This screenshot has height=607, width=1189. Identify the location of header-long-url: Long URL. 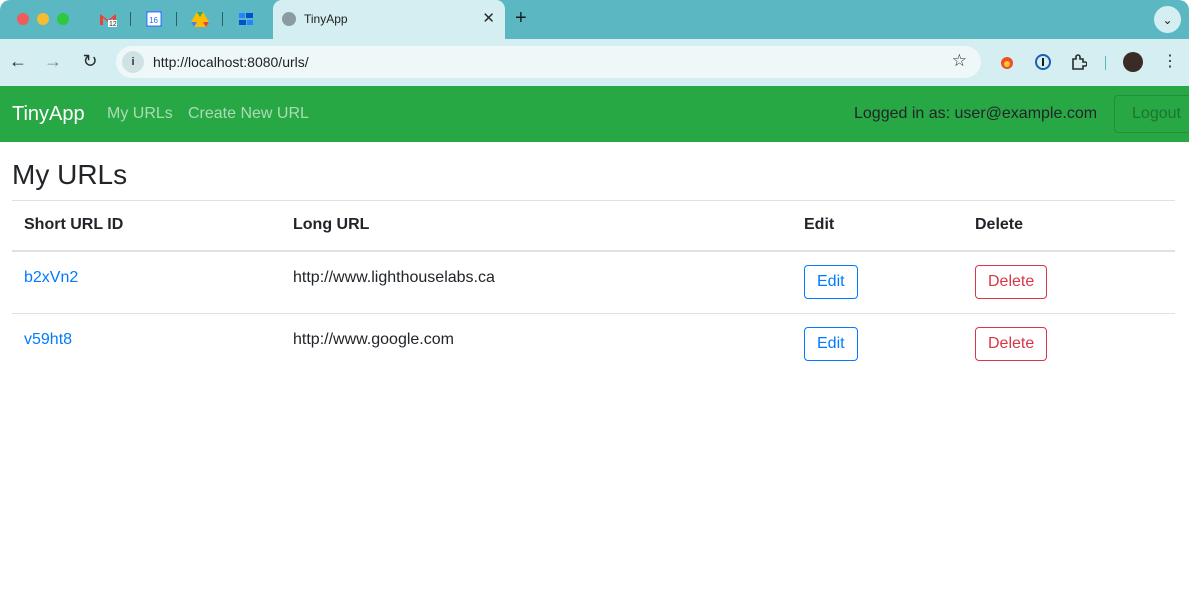
(536, 226).